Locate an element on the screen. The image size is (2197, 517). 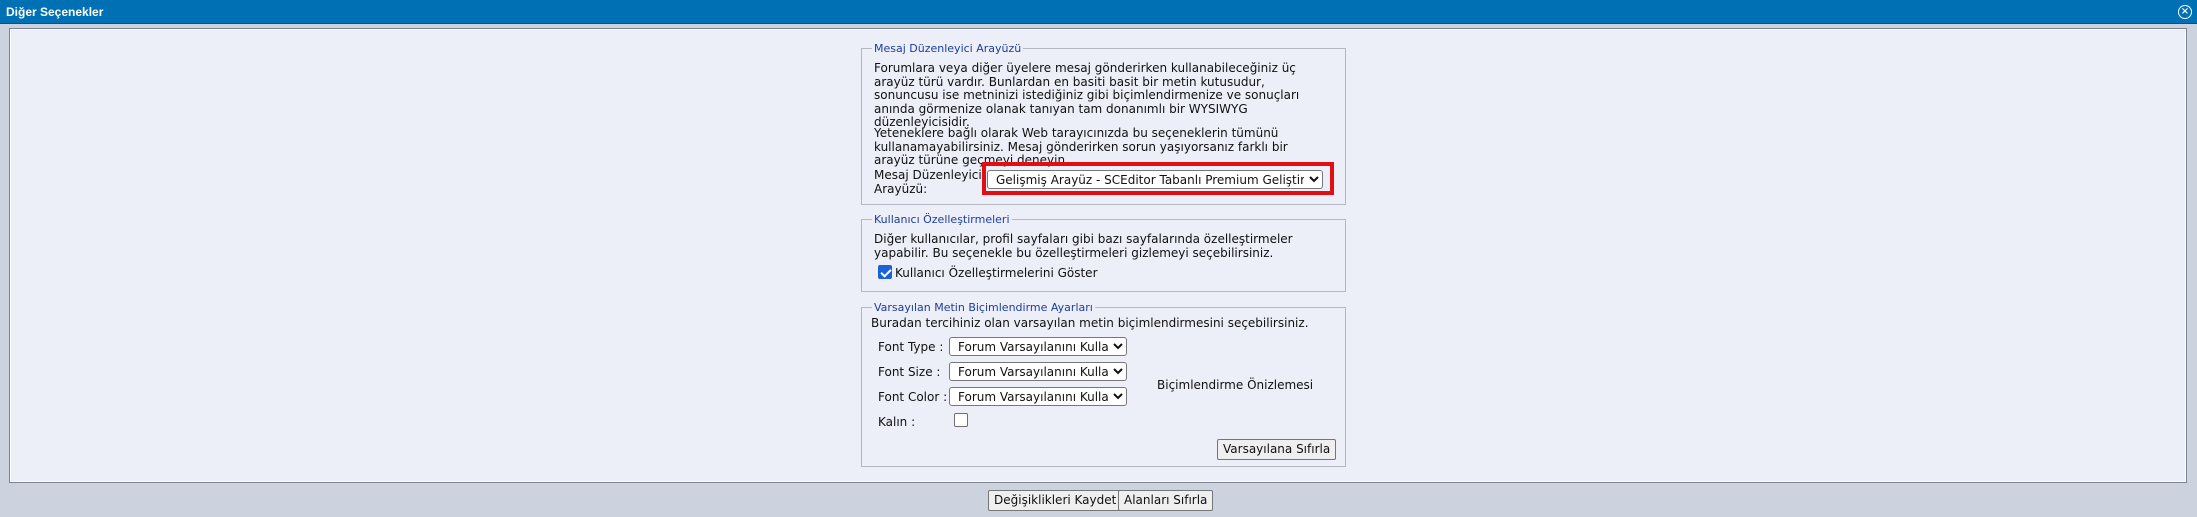
custom-legend: Kullanıcı Özelleştirmeleri is located at coordinates (942, 219).